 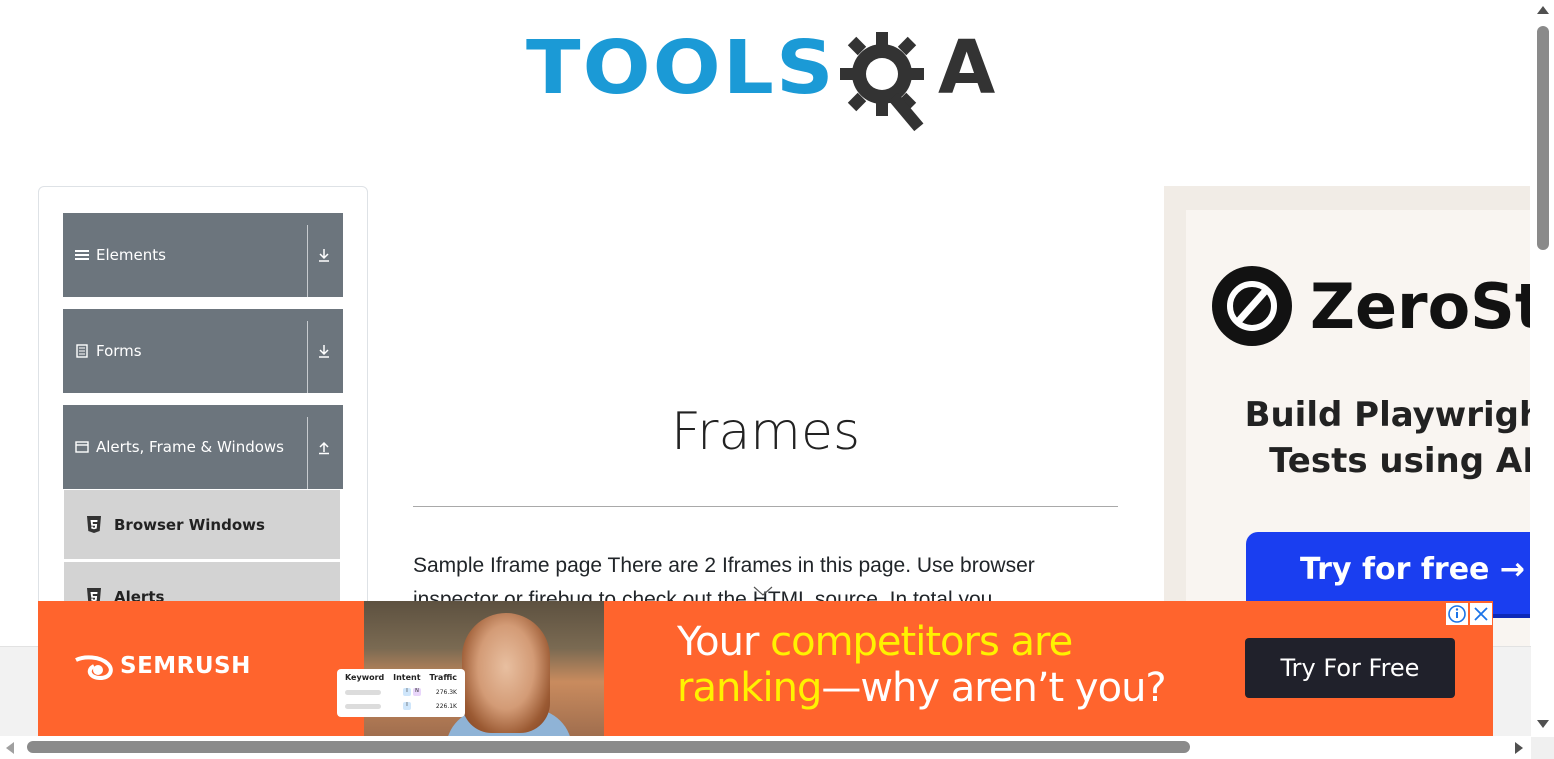 I want to click on traffic-col: Traffic, so click(x=443, y=677).